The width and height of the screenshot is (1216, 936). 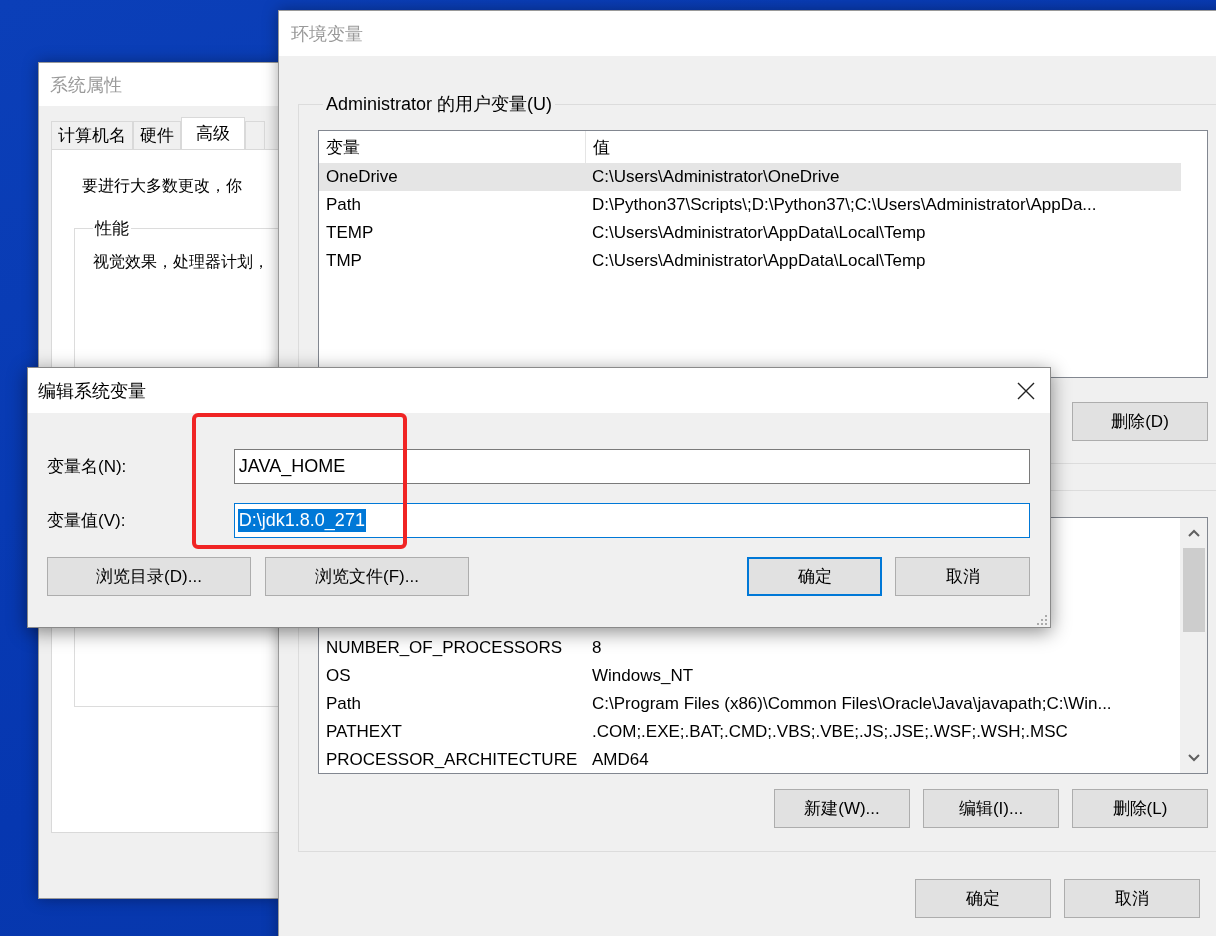 I want to click on field-label: 变量名(N):, so click(x=87, y=467).